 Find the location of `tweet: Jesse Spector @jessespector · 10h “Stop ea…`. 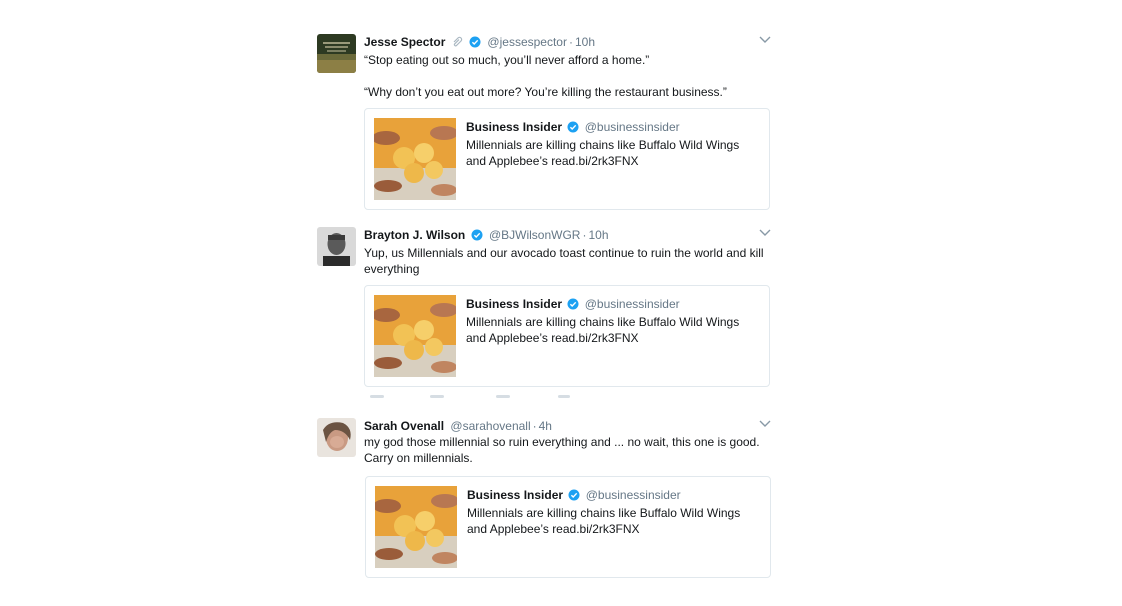

tweet: Jesse Spector @jessespector · 10h “Stop ea… is located at coordinates (547, 124).